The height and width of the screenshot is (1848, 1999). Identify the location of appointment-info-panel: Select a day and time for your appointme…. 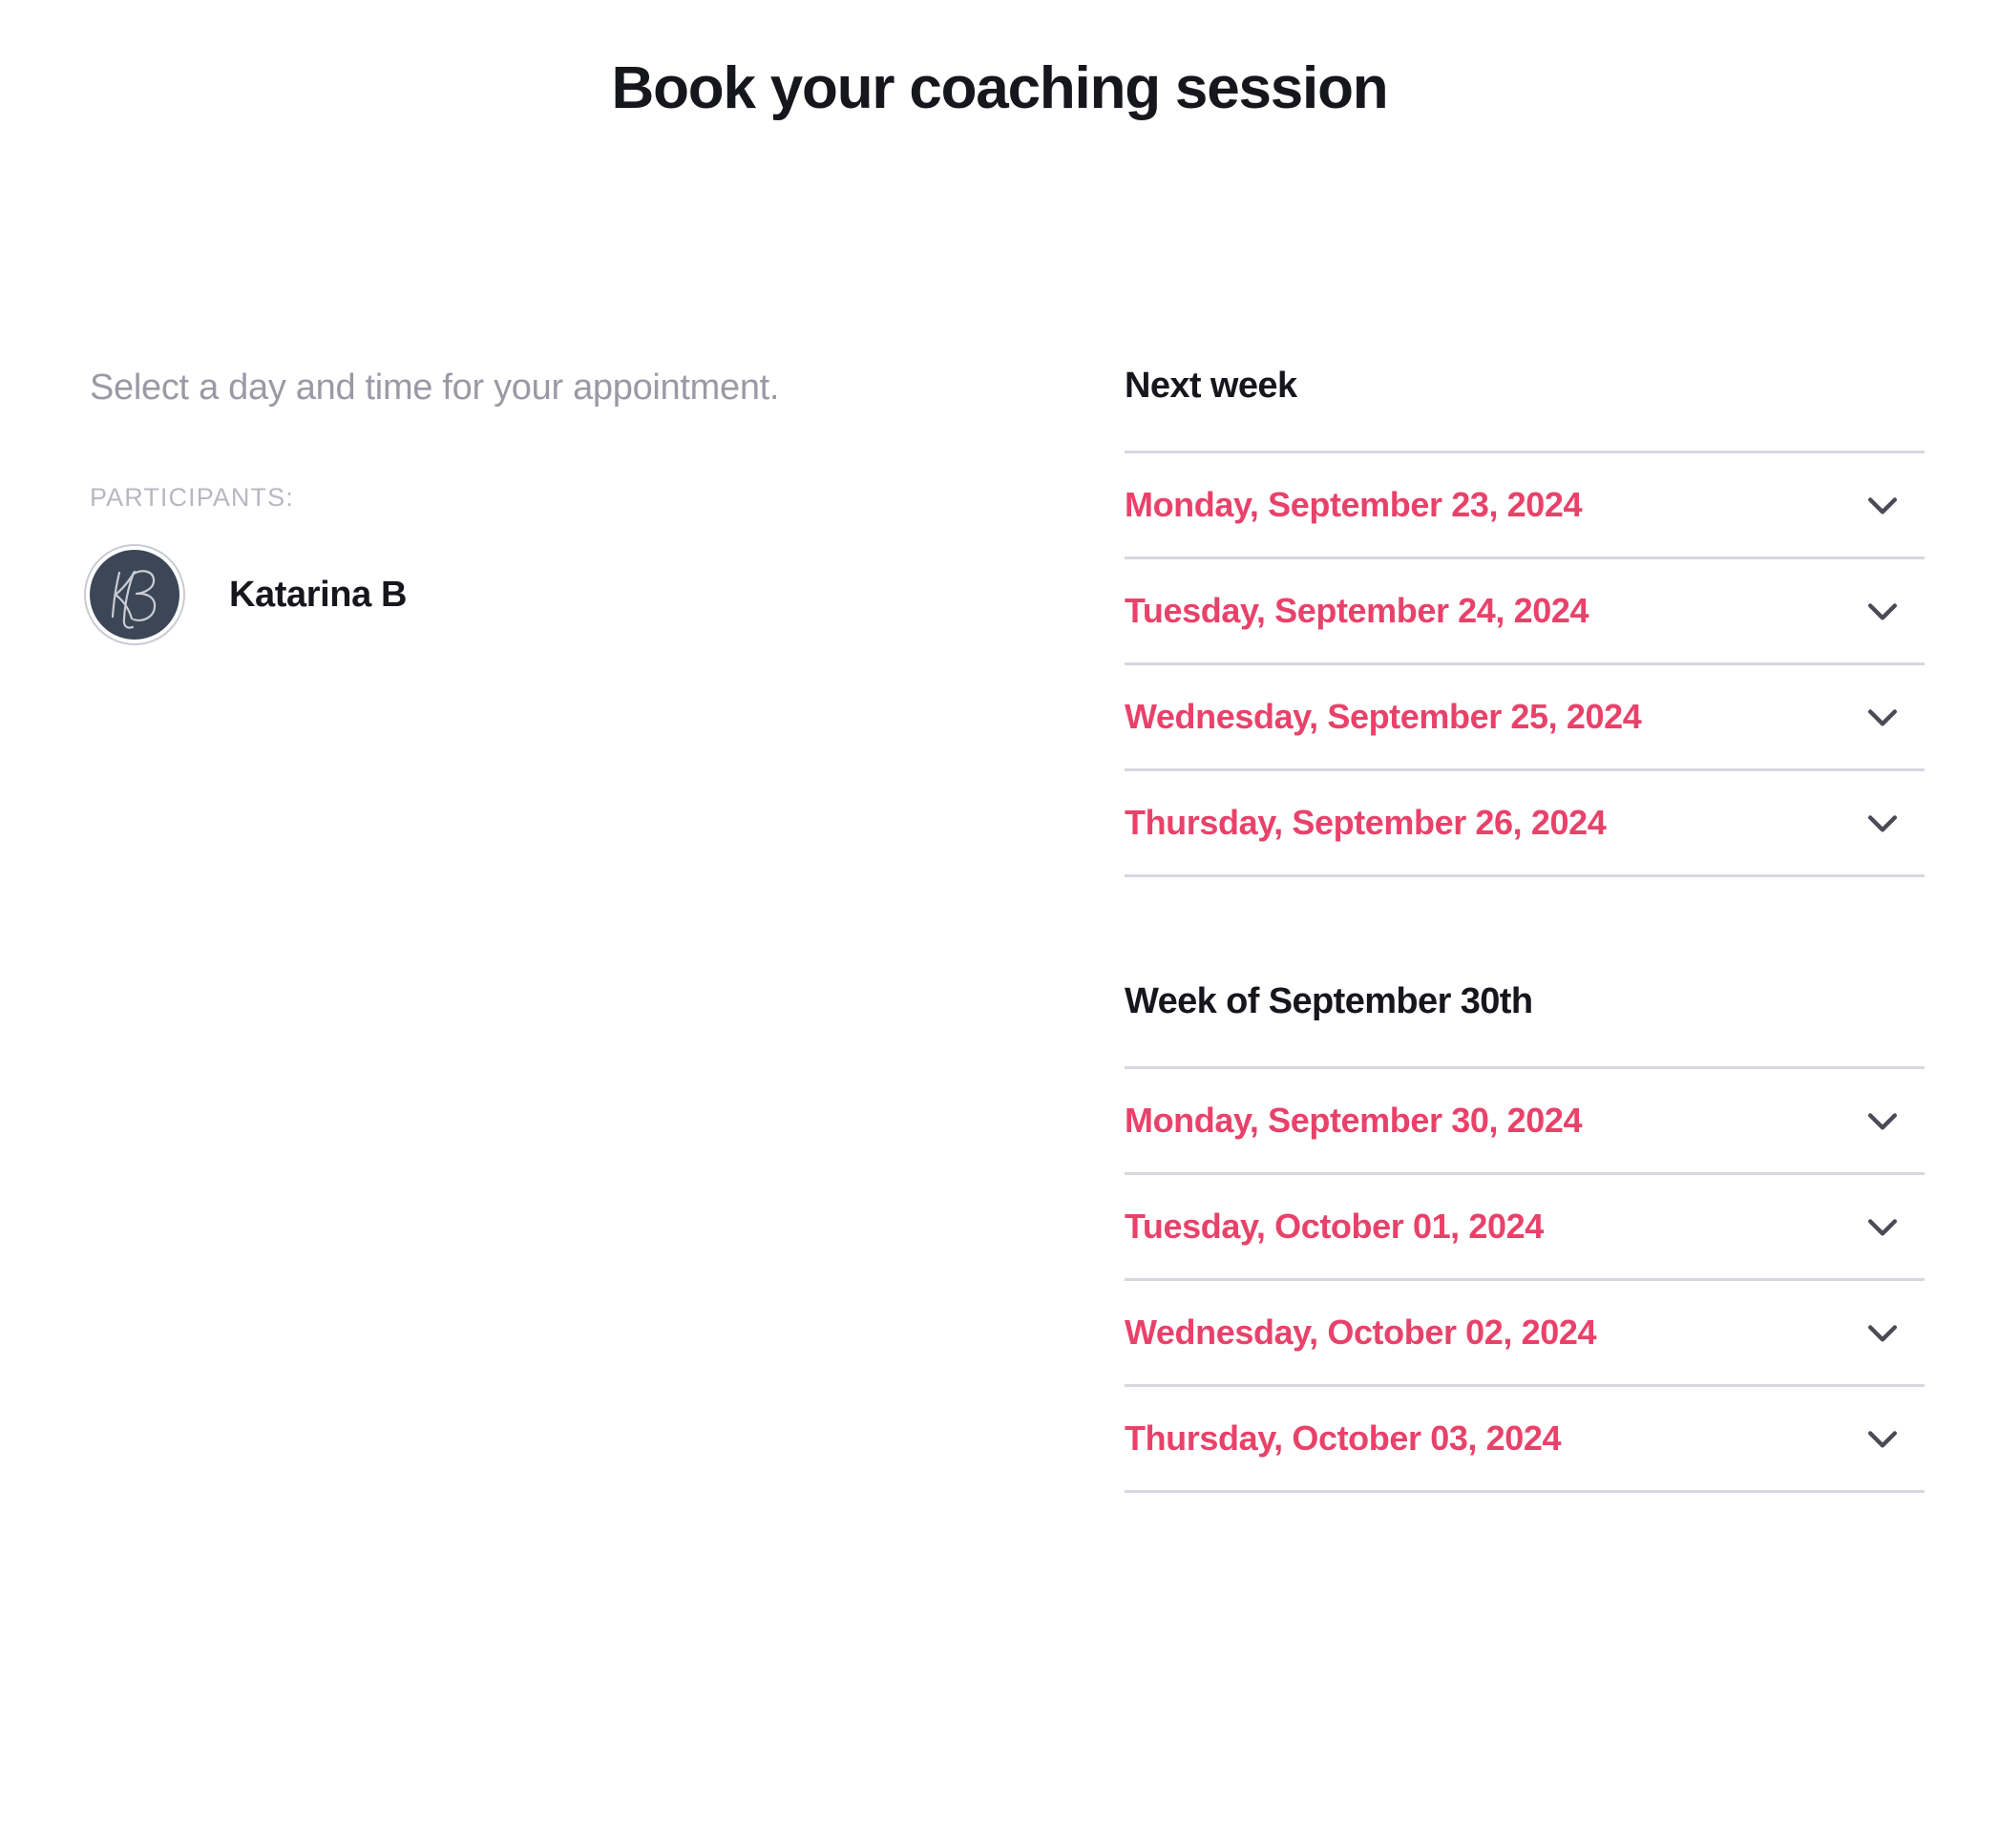
(572, 502).